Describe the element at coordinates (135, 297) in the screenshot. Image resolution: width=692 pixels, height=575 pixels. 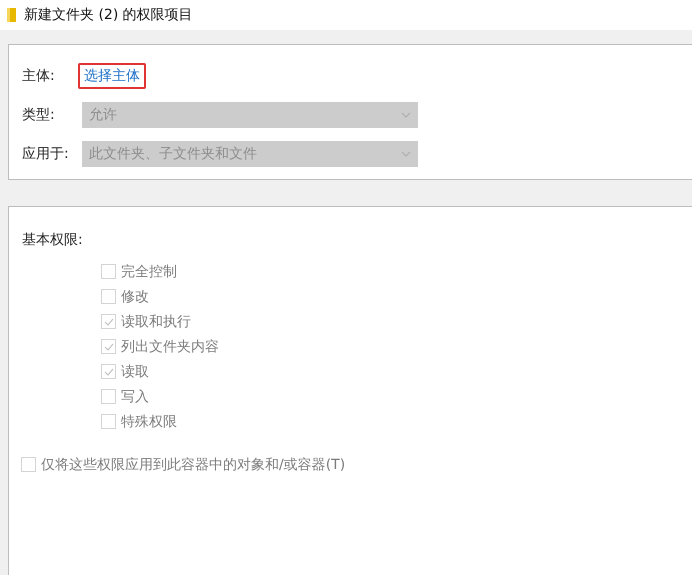
I see `checkbox-label: 修改` at that location.